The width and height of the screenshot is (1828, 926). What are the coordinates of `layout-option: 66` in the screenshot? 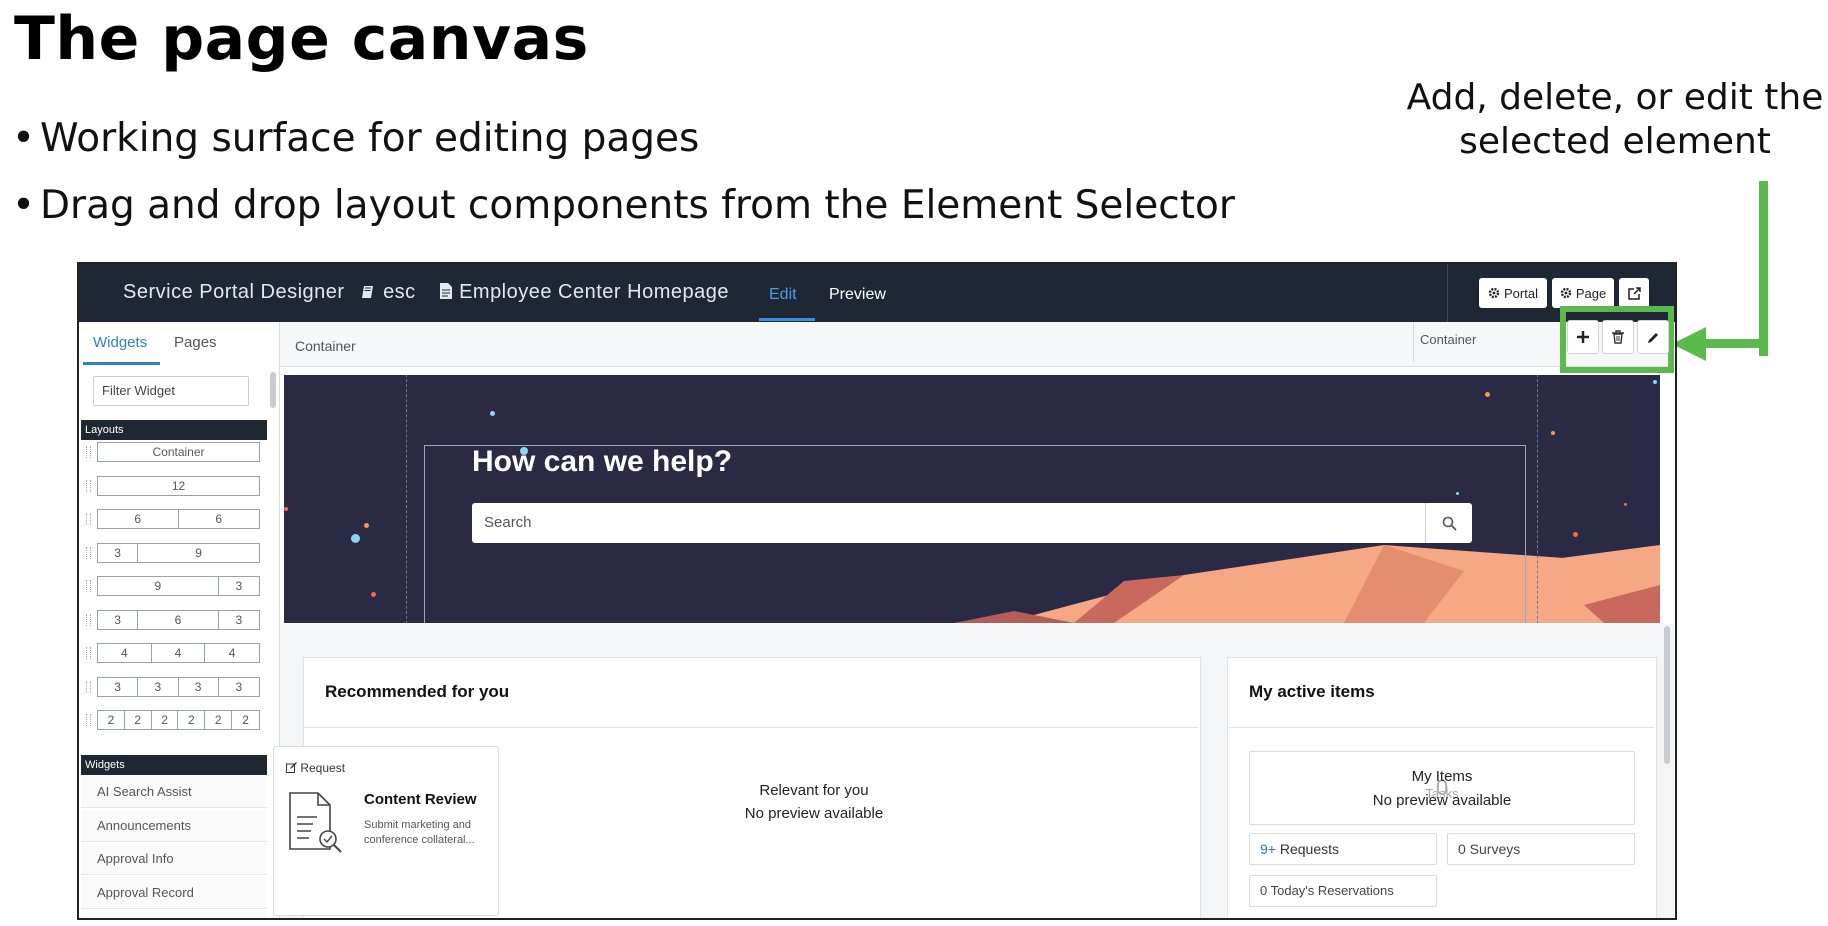 It's located at (178, 519).